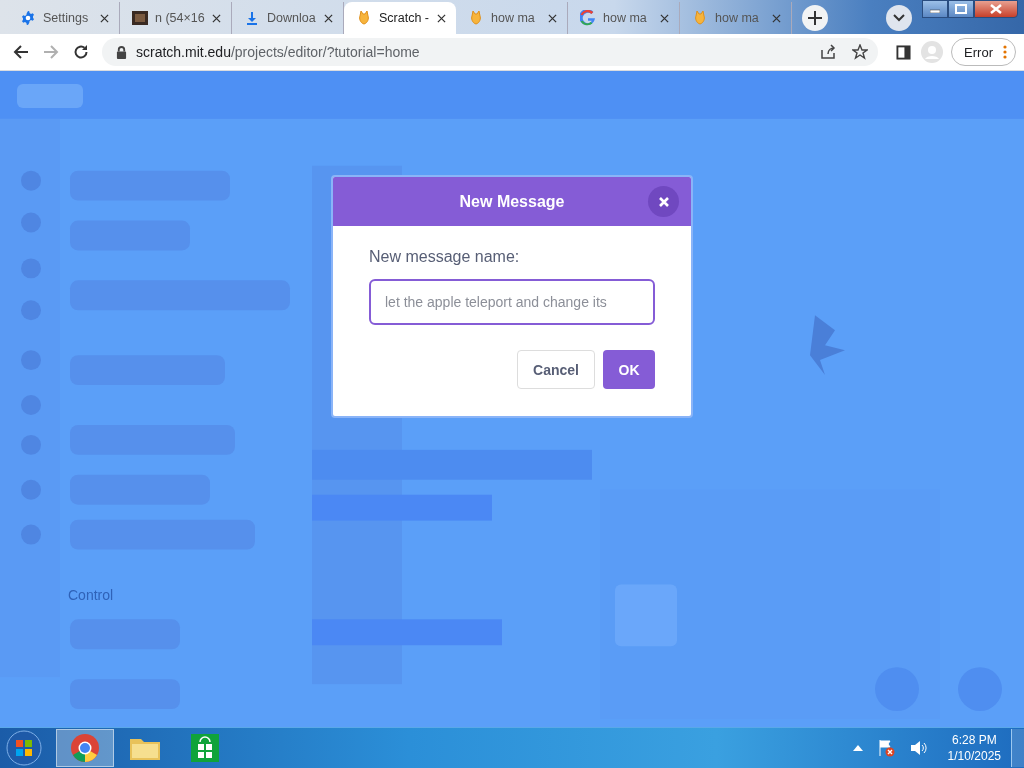 Image resolution: width=1024 pixels, height=768 pixels. Describe the element at coordinates (1005, 52) in the screenshot. I see `more-menu-icon` at that location.